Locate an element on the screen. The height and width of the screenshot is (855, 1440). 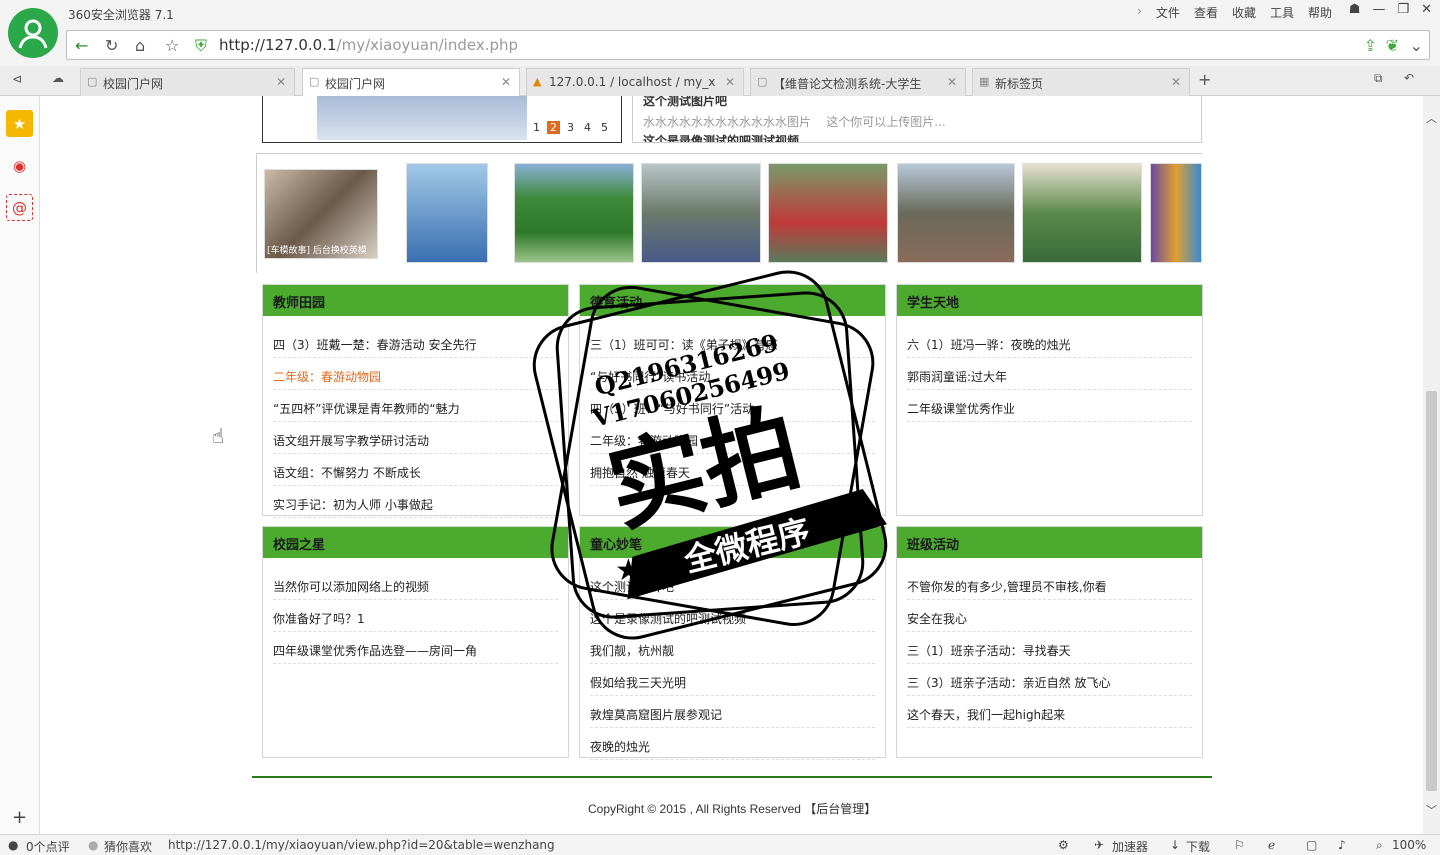
section-item: 四（3）班戴一楚：春游活动 安全先行 is located at coordinates (415, 342).